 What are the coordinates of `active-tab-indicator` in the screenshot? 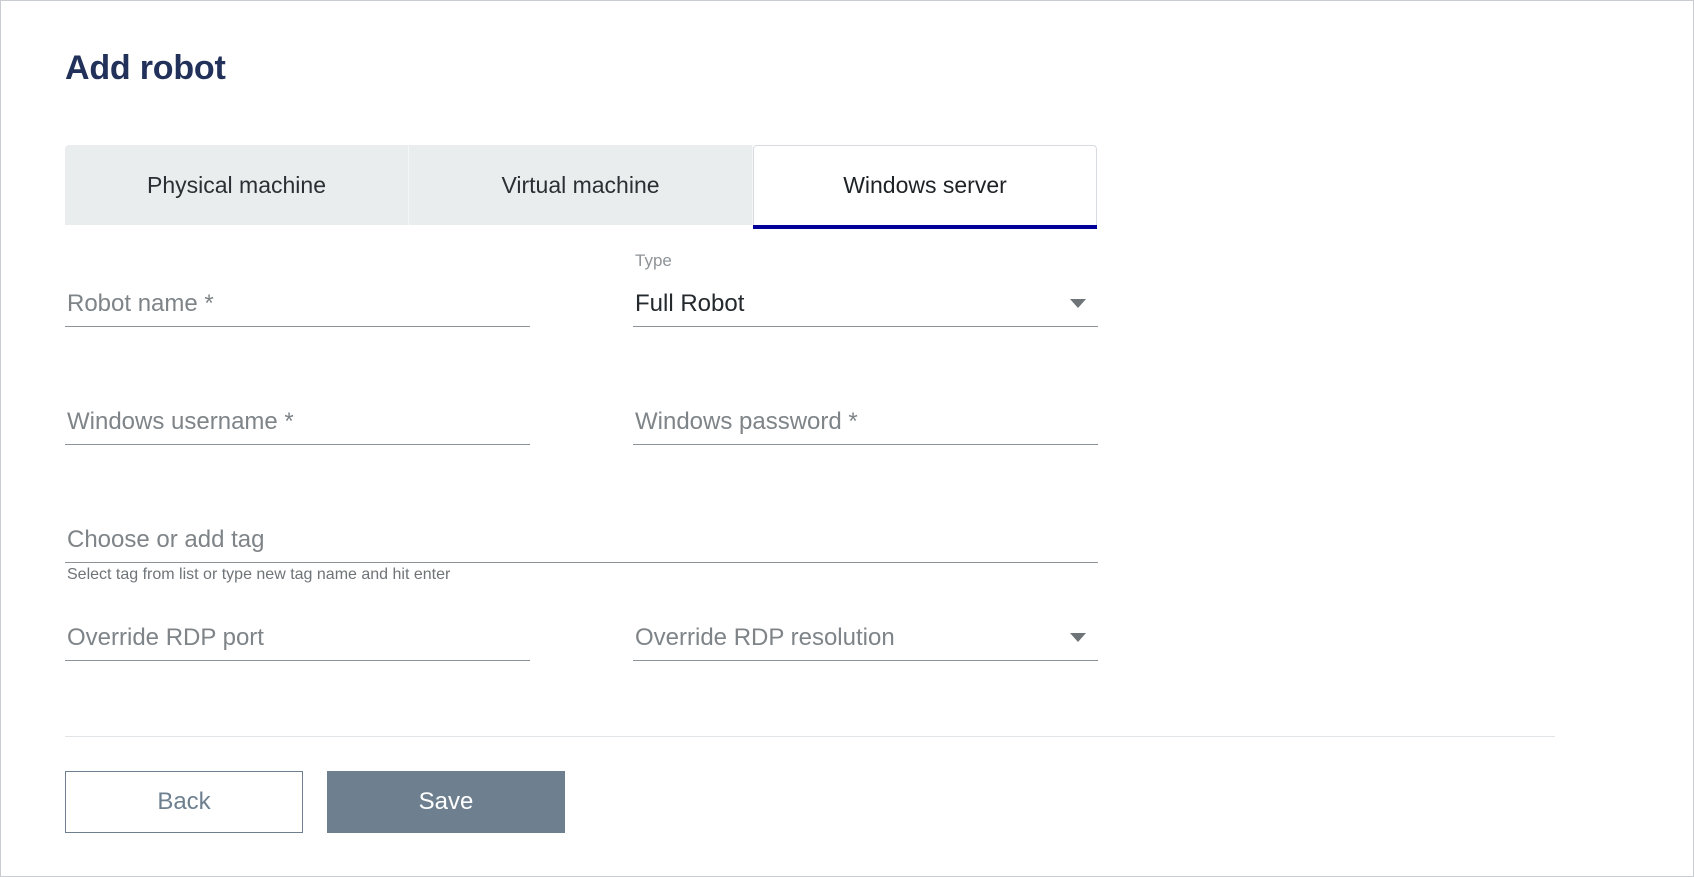 It's located at (925, 227).